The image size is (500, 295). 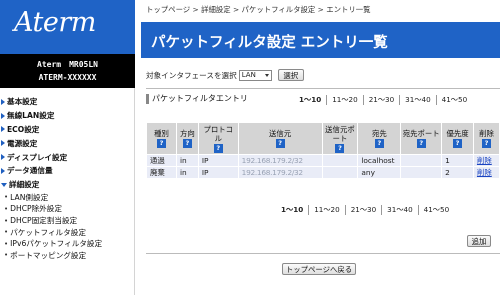 What do you see at coordinates (44, 221) in the screenshot?
I see `sidebar-subitem-label: DHCP固定割当設定` at bounding box center [44, 221].